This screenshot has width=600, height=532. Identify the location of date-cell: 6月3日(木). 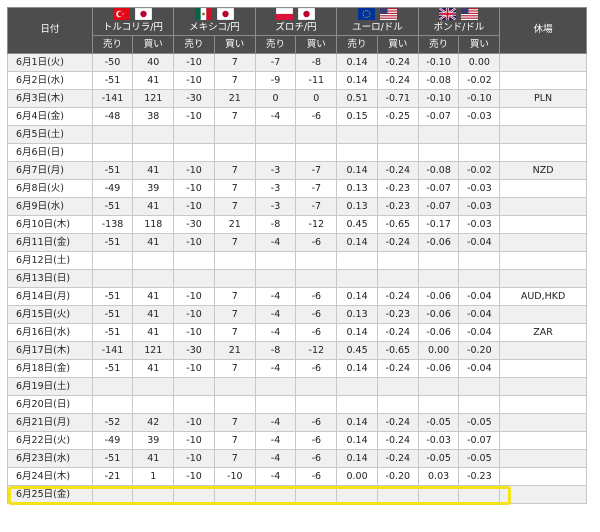
(50, 98).